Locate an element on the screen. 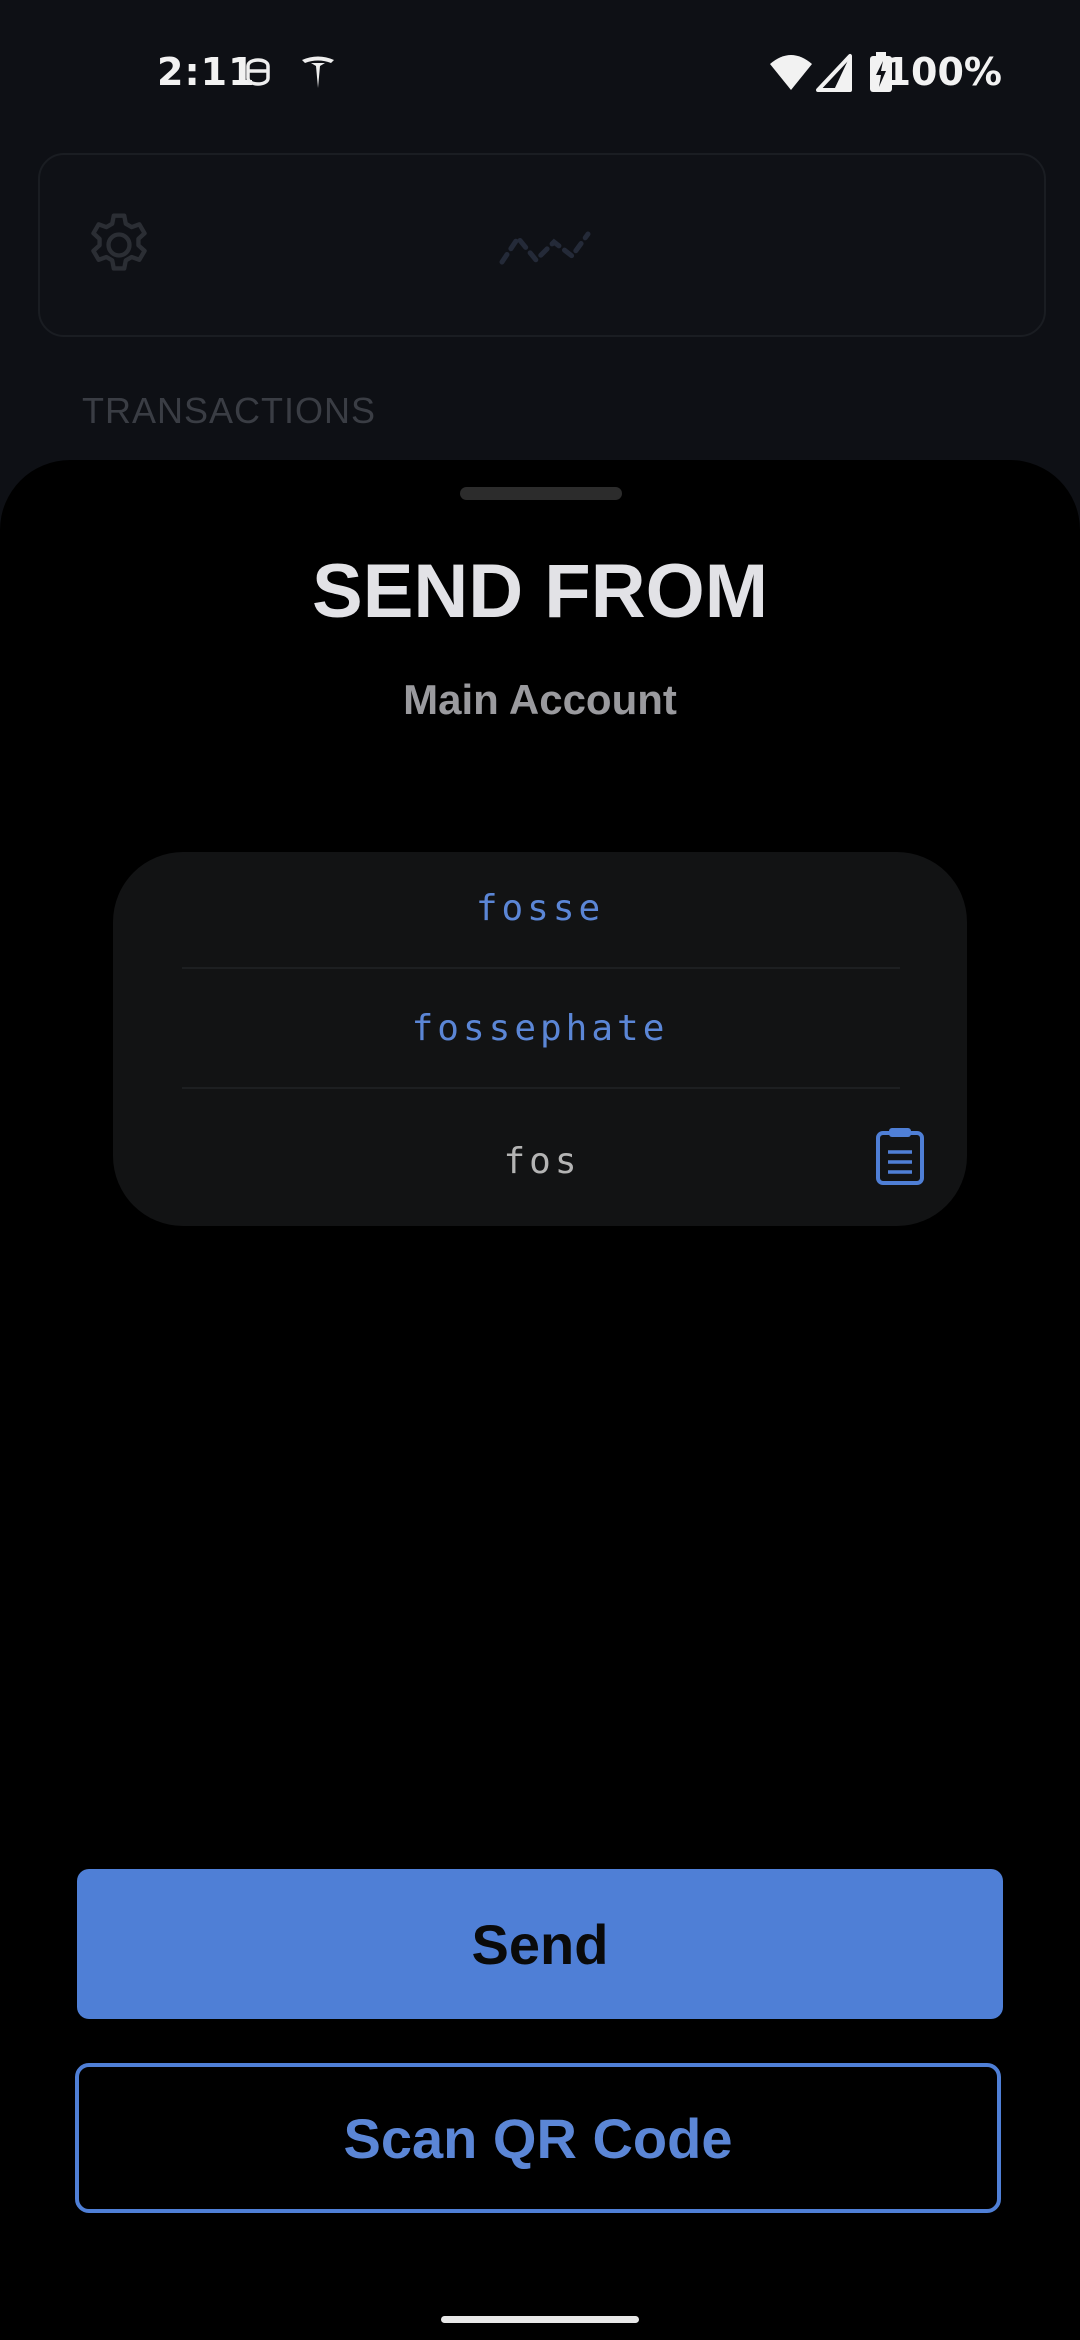 The width and height of the screenshot is (1080, 2340). send-button: Send is located at coordinates (540, 1944).